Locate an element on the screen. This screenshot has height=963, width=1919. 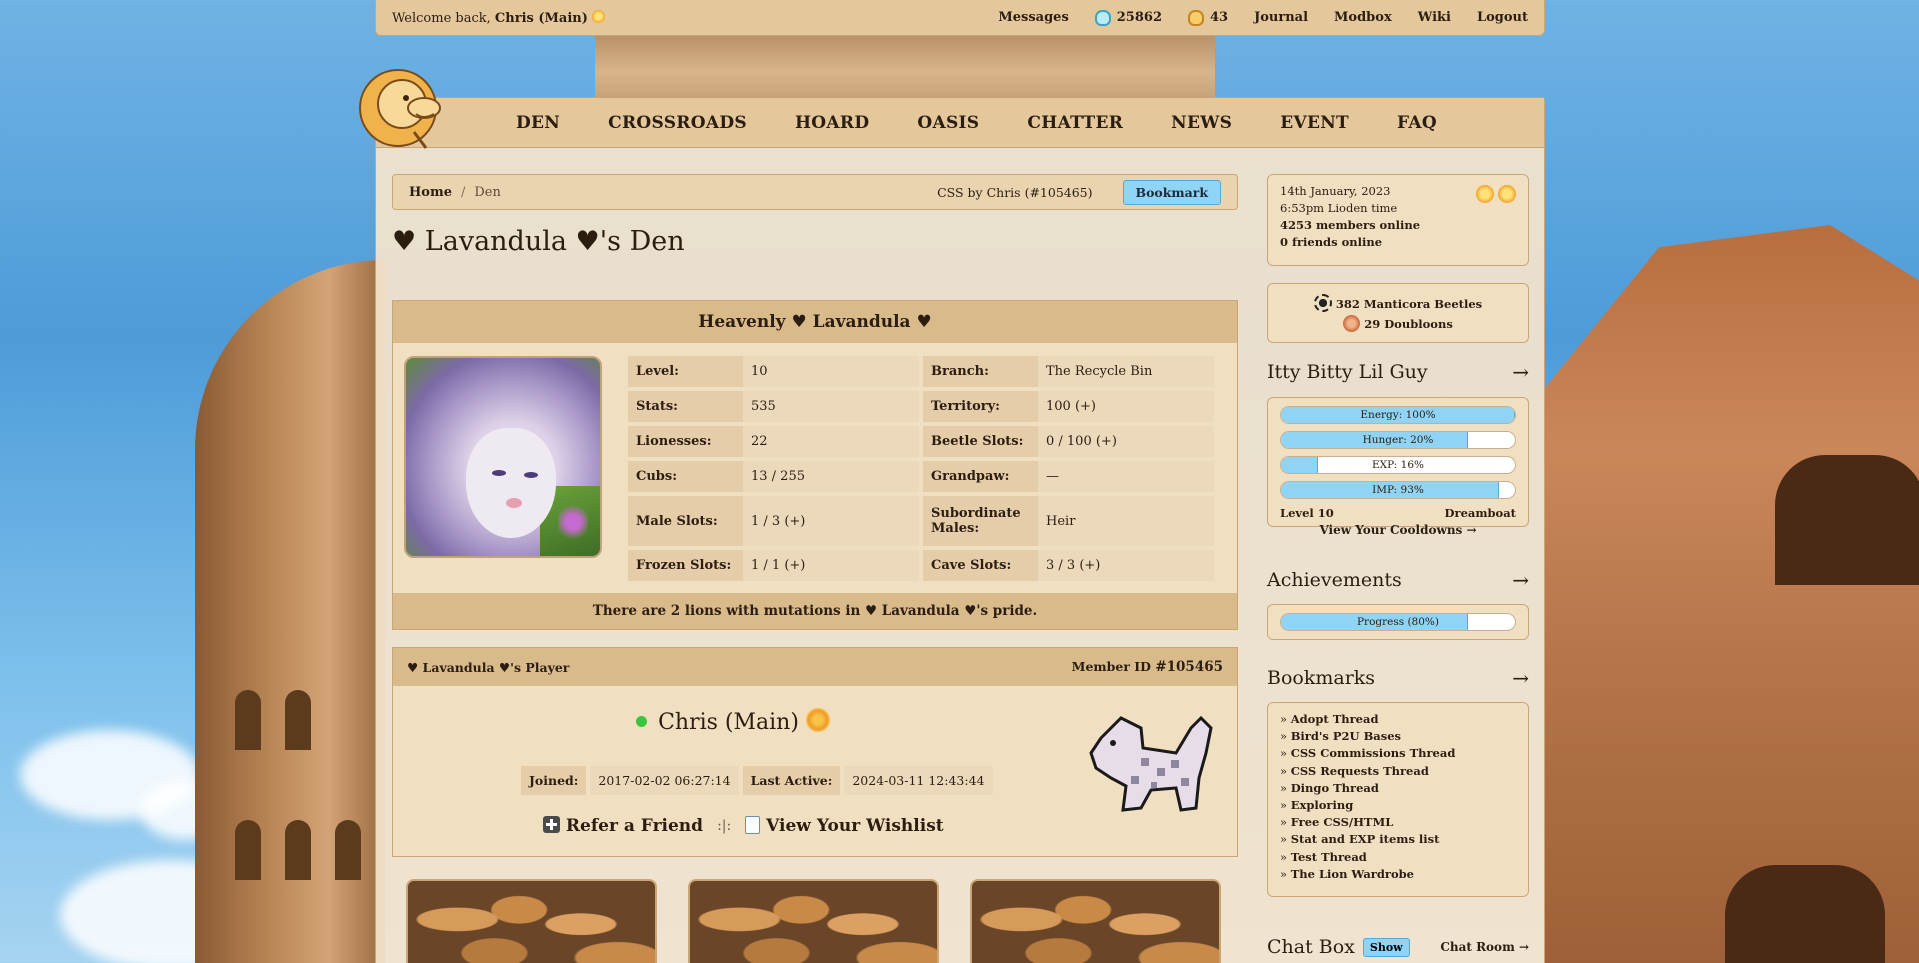
lion-avatar is located at coordinates (503, 457).